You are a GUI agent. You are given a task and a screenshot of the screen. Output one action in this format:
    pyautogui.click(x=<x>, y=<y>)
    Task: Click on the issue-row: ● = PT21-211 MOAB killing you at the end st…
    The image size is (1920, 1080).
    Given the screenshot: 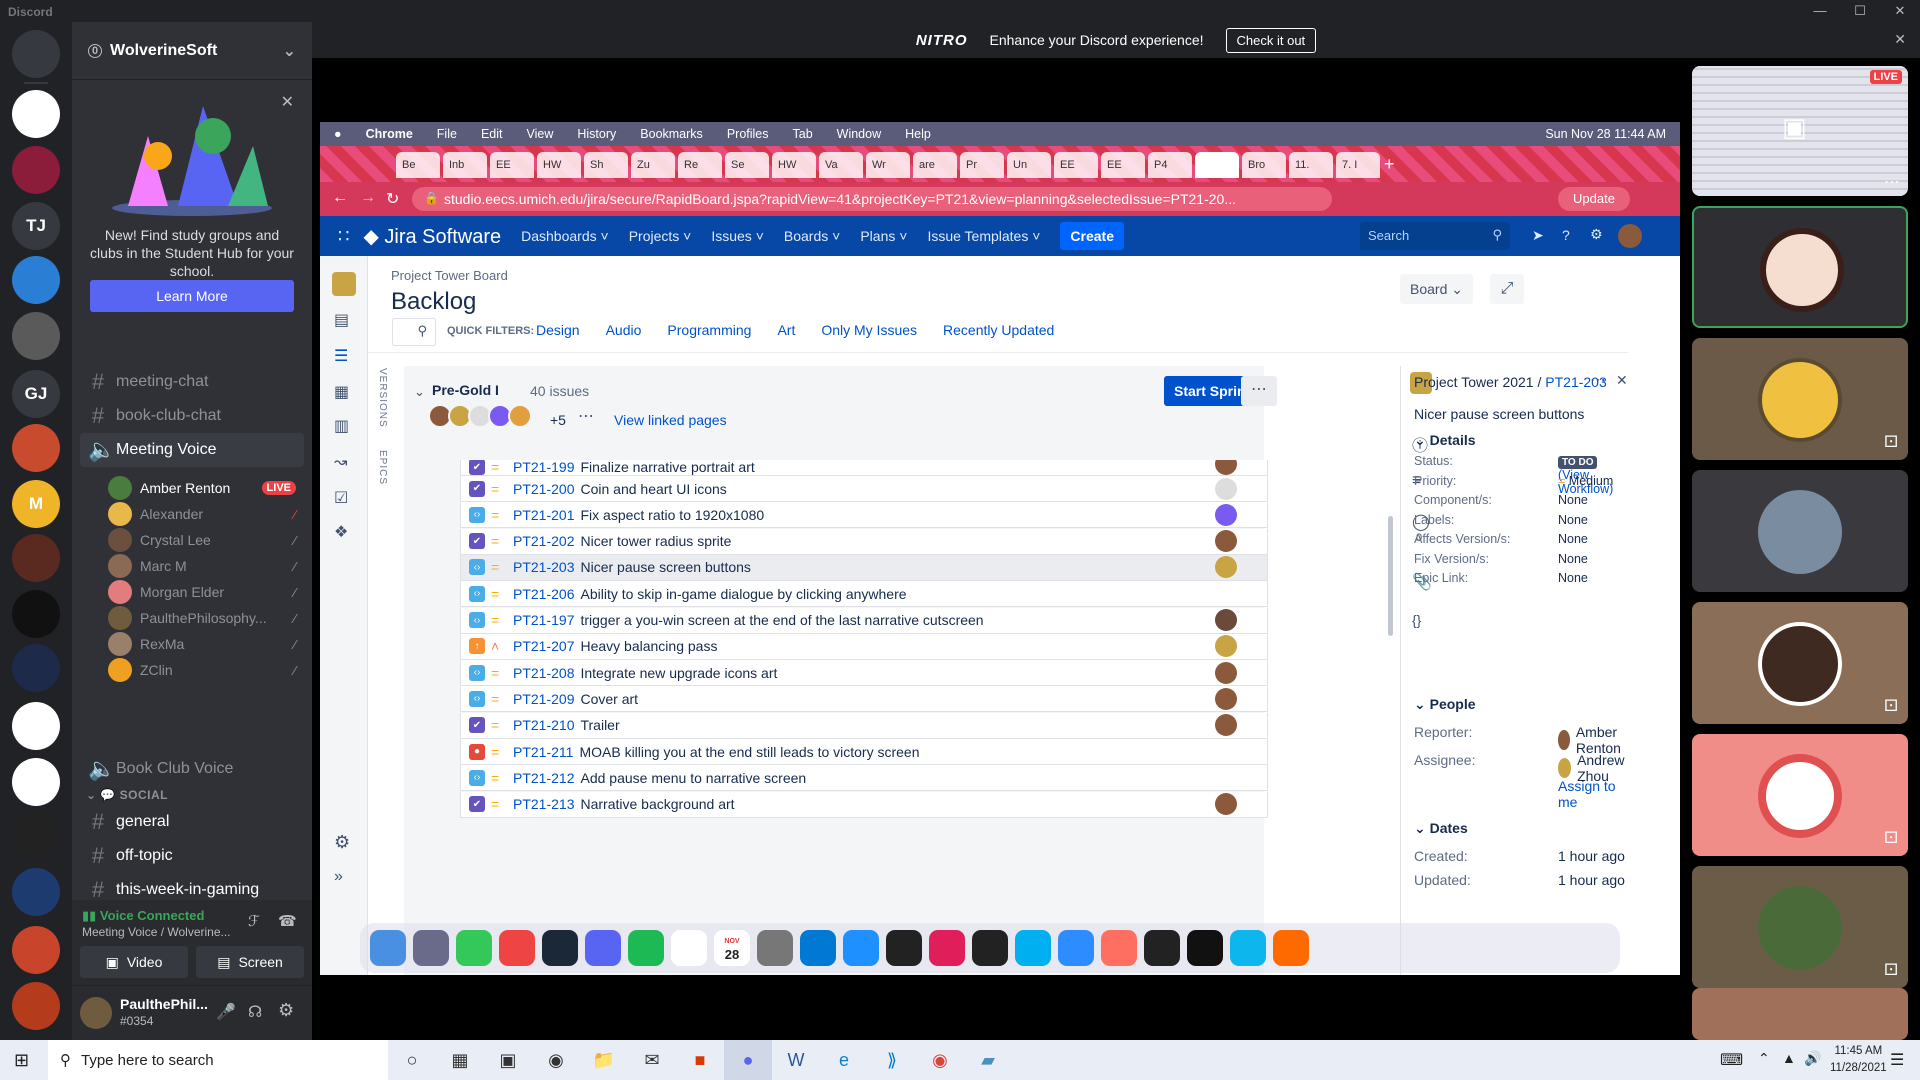 What is the action you would take?
    pyautogui.click(x=864, y=752)
    